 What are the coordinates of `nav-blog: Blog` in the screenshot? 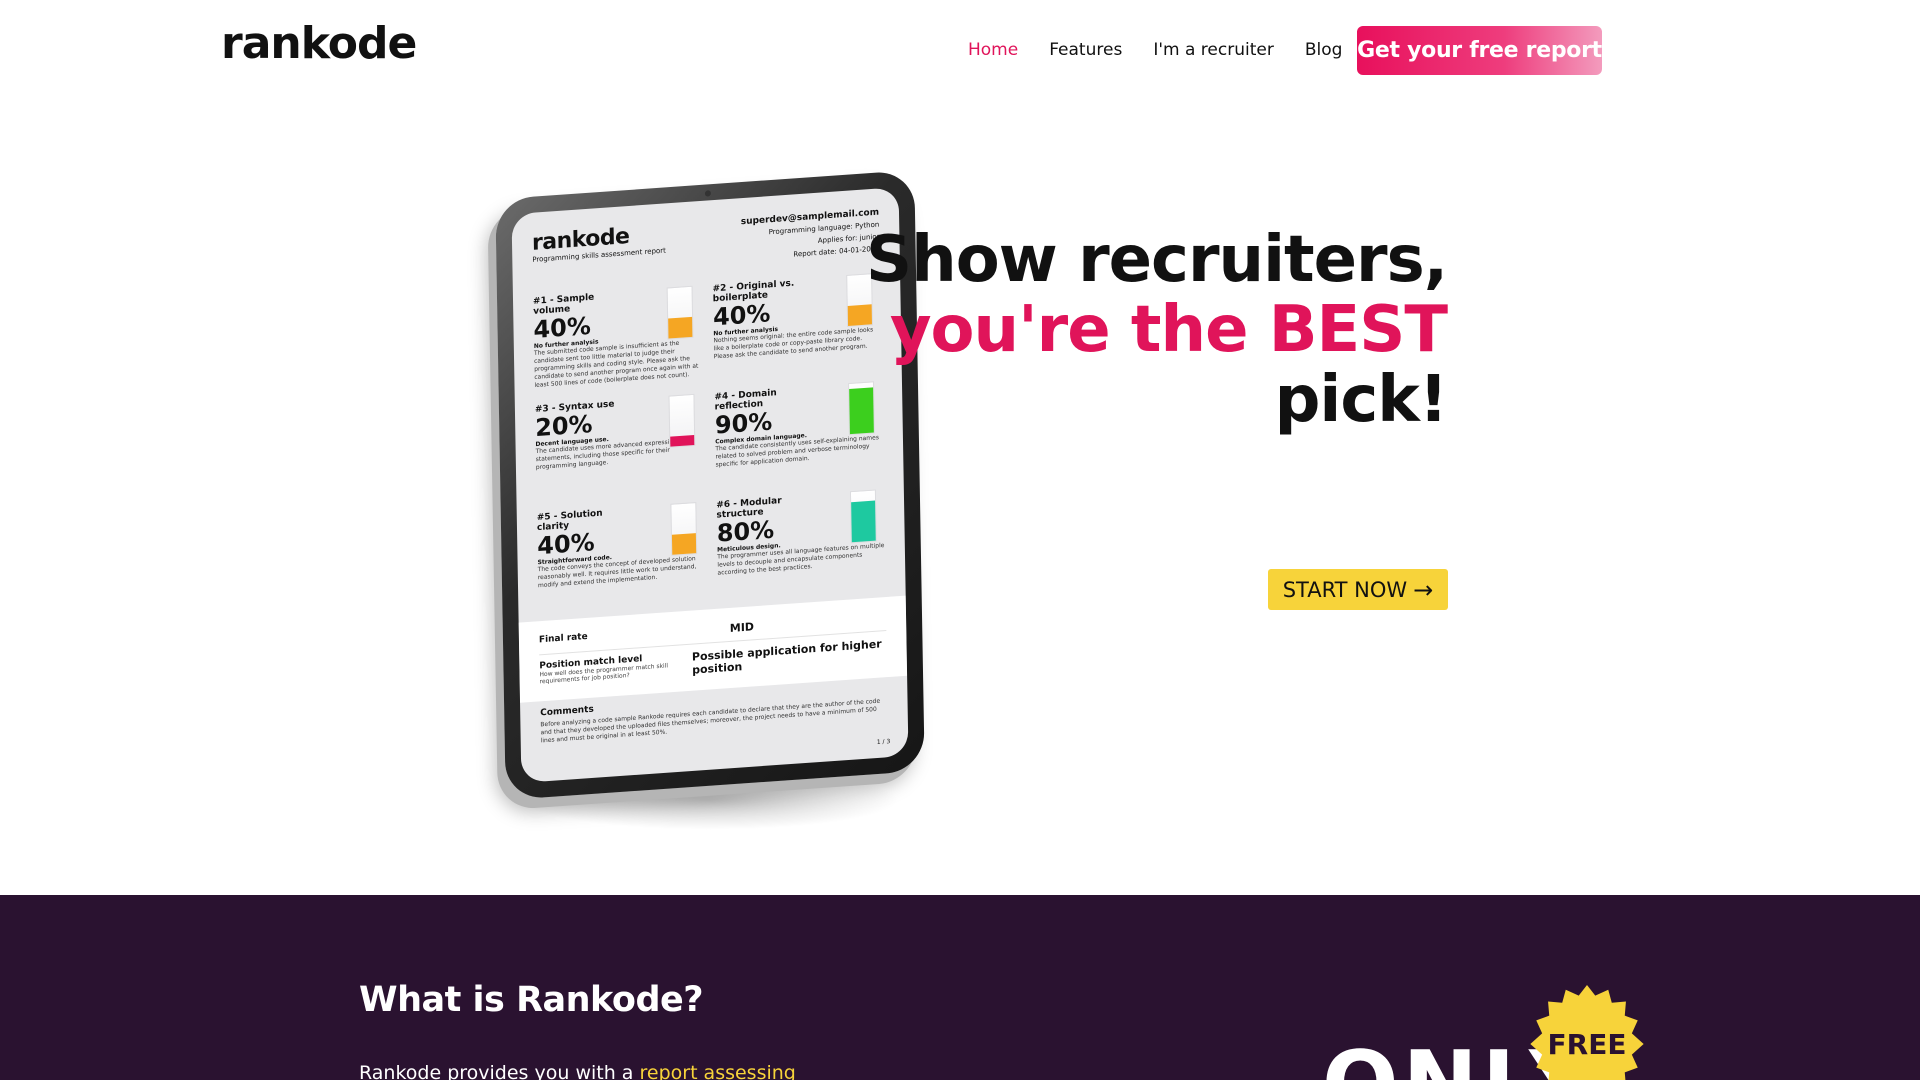 It's located at (1324, 50).